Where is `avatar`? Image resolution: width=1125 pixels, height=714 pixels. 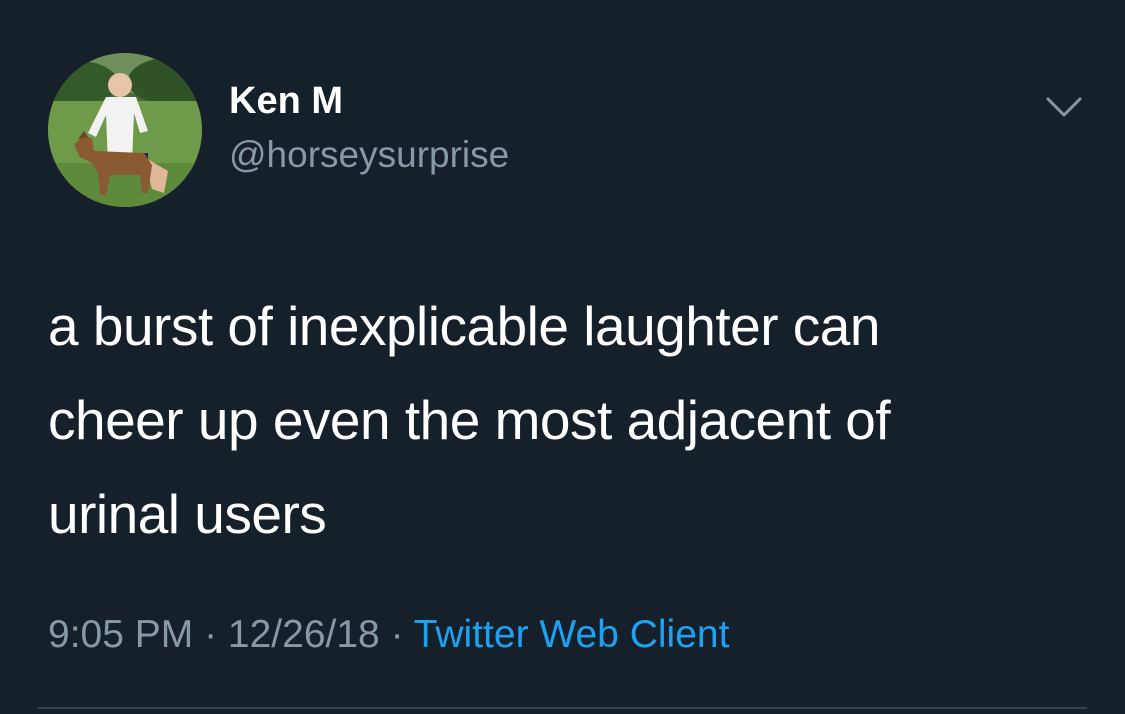 avatar is located at coordinates (125, 130).